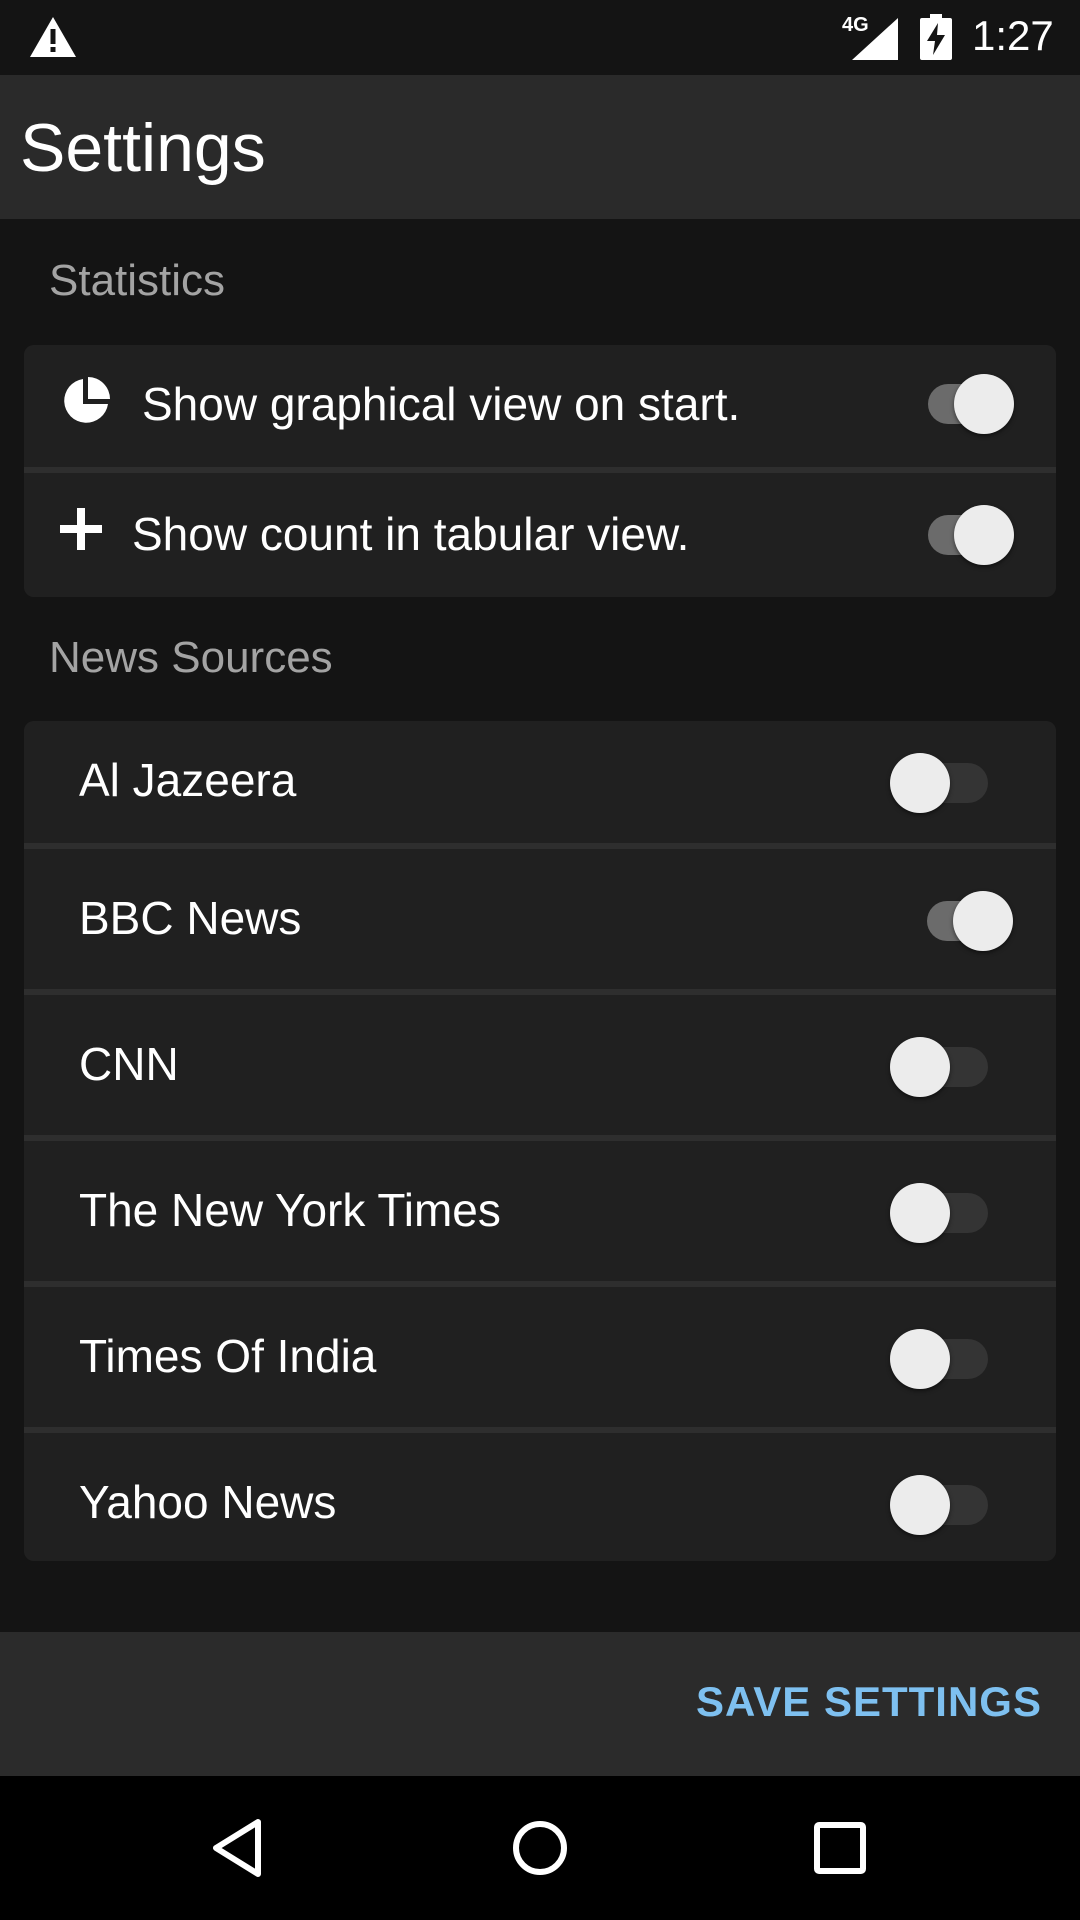  I want to click on setting-row-tabular-count: Show count in tabular view., so click(540, 535).